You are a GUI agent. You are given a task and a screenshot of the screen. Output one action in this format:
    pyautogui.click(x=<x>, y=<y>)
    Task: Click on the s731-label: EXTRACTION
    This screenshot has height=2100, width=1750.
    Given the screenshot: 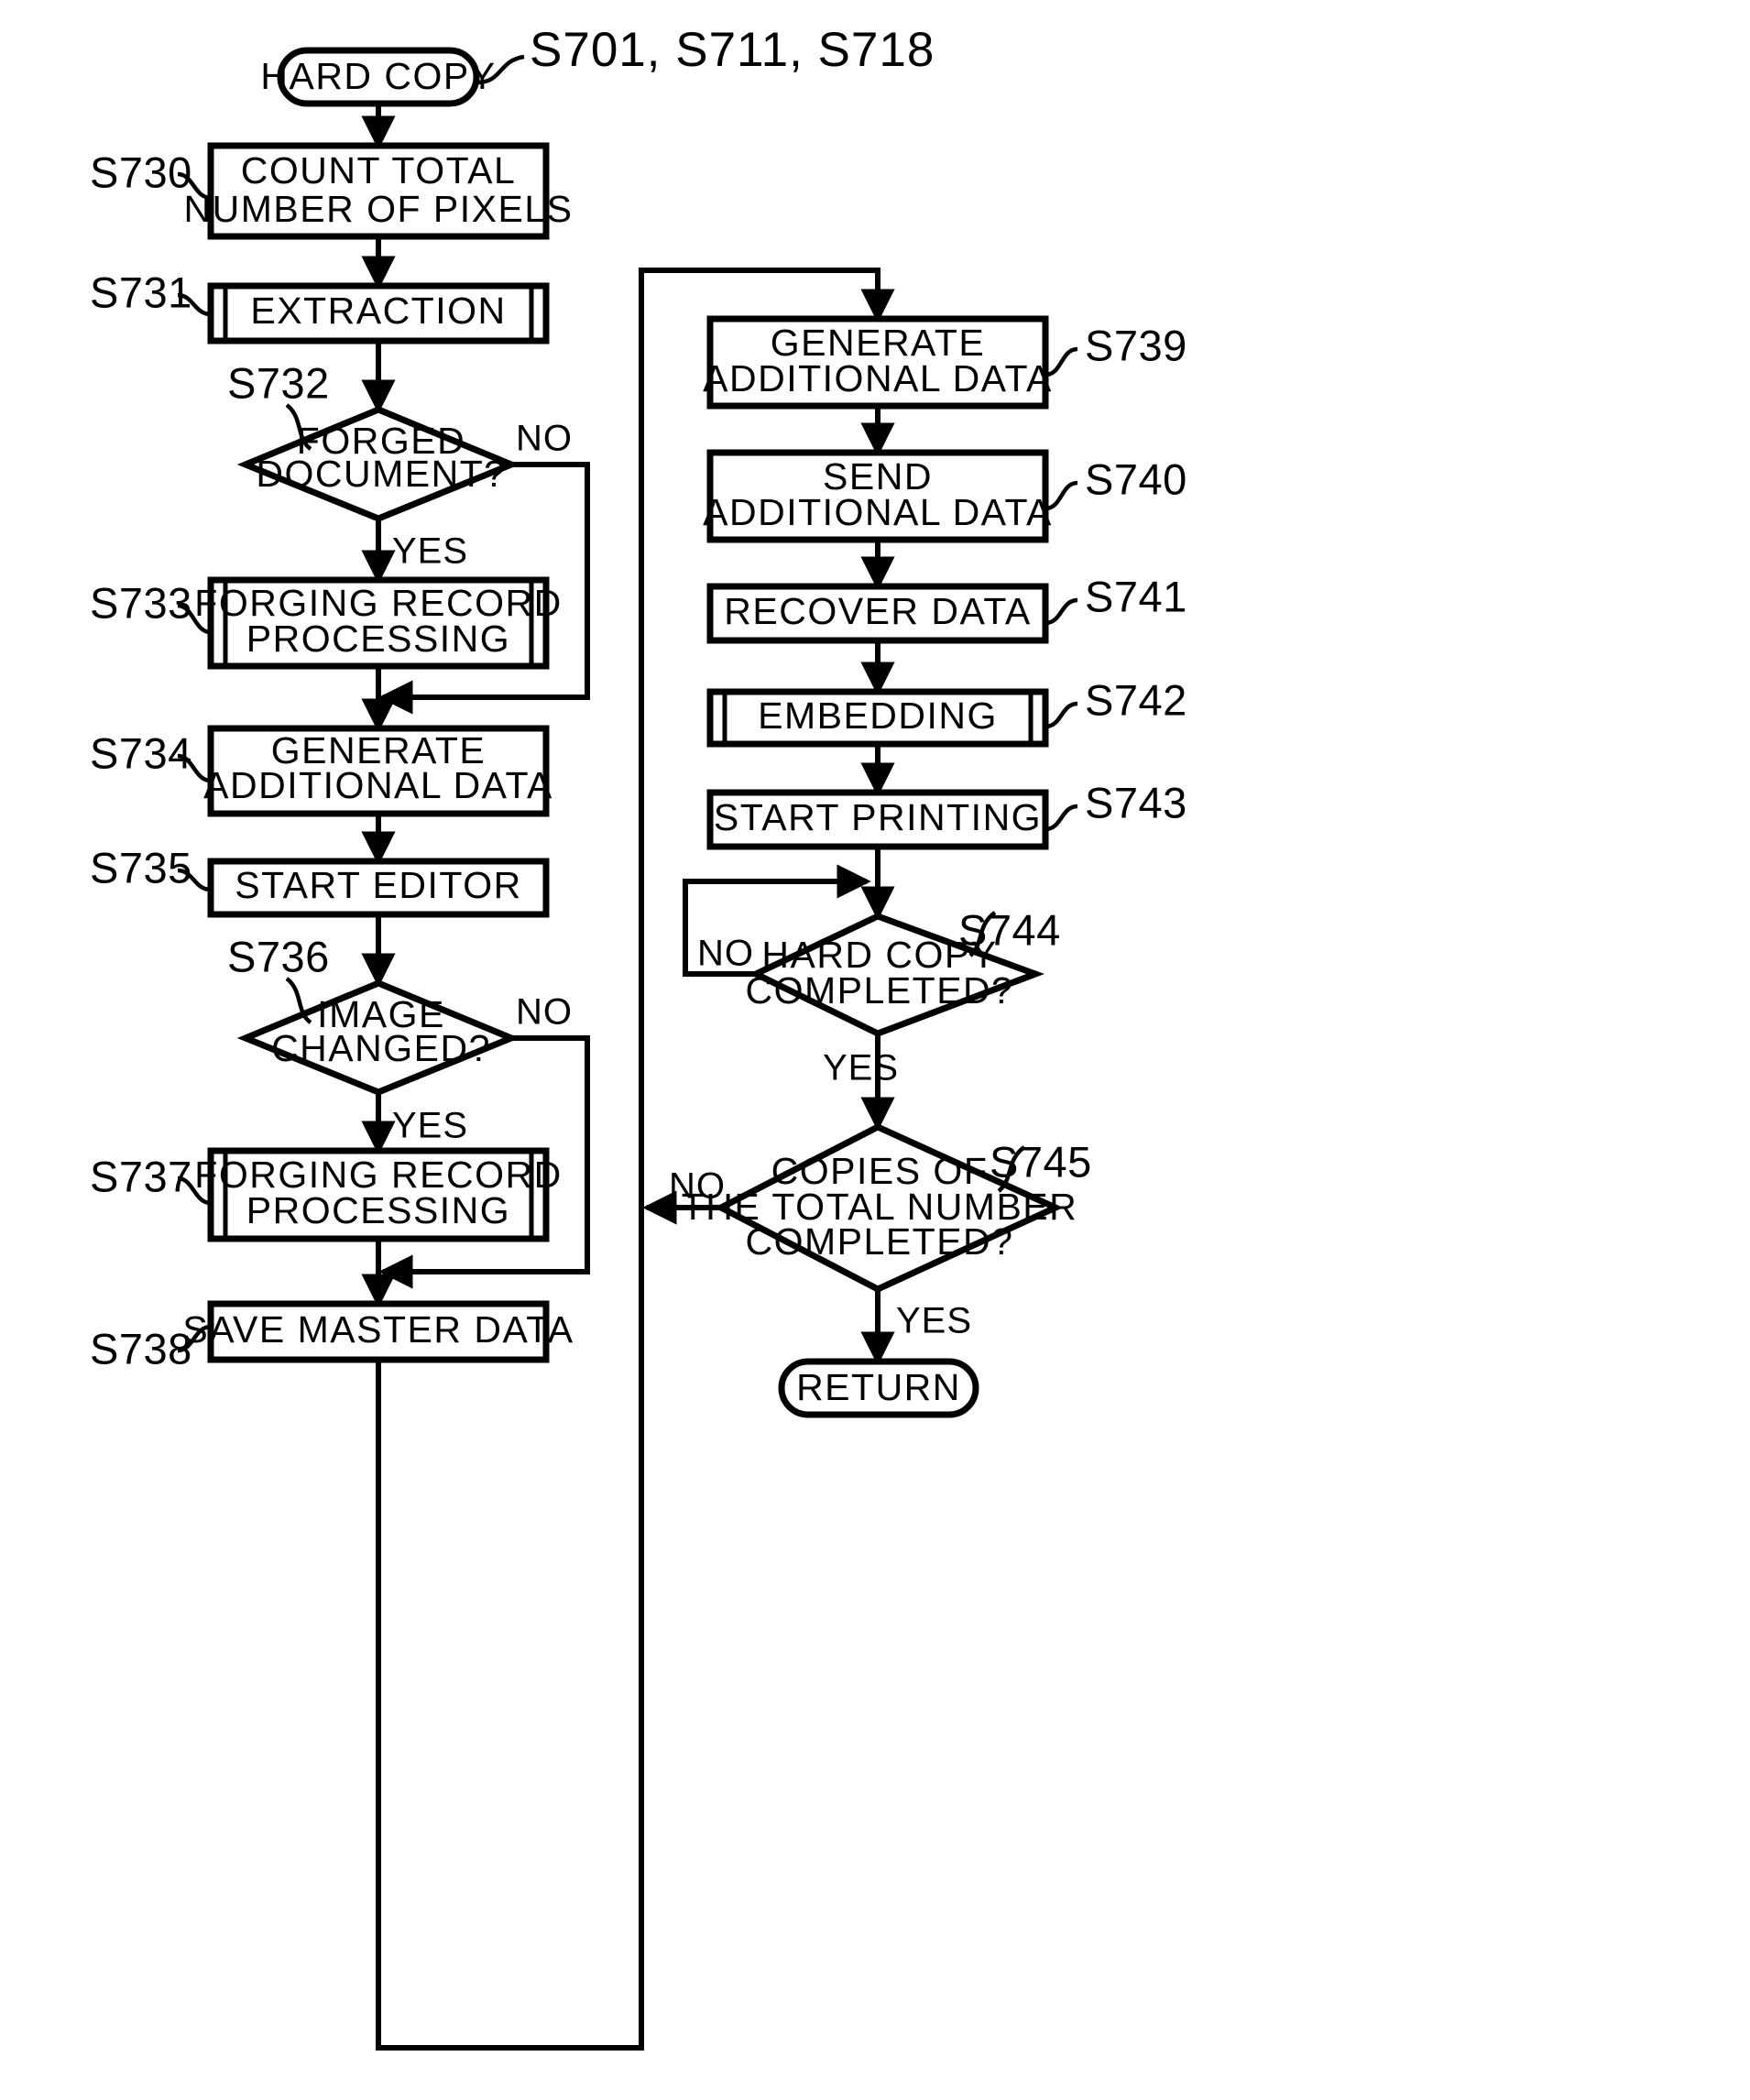 What is the action you would take?
    pyautogui.click(x=378, y=311)
    